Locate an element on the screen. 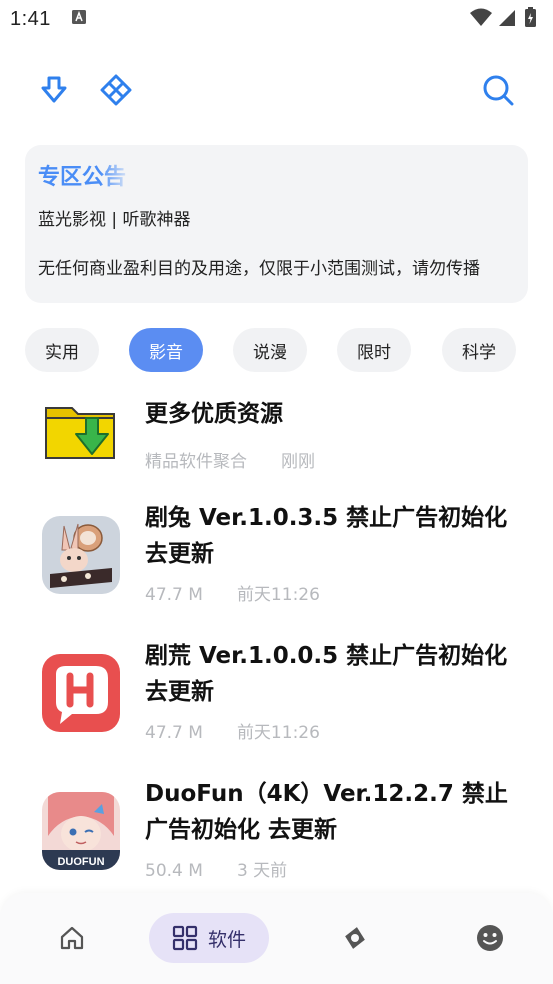 Image resolution: width=553 pixels, height=984 pixels. notice-body: 无任何商业盈利目的及用途，仅限于小范围测试，请勿传播 is located at coordinates (259, 269).